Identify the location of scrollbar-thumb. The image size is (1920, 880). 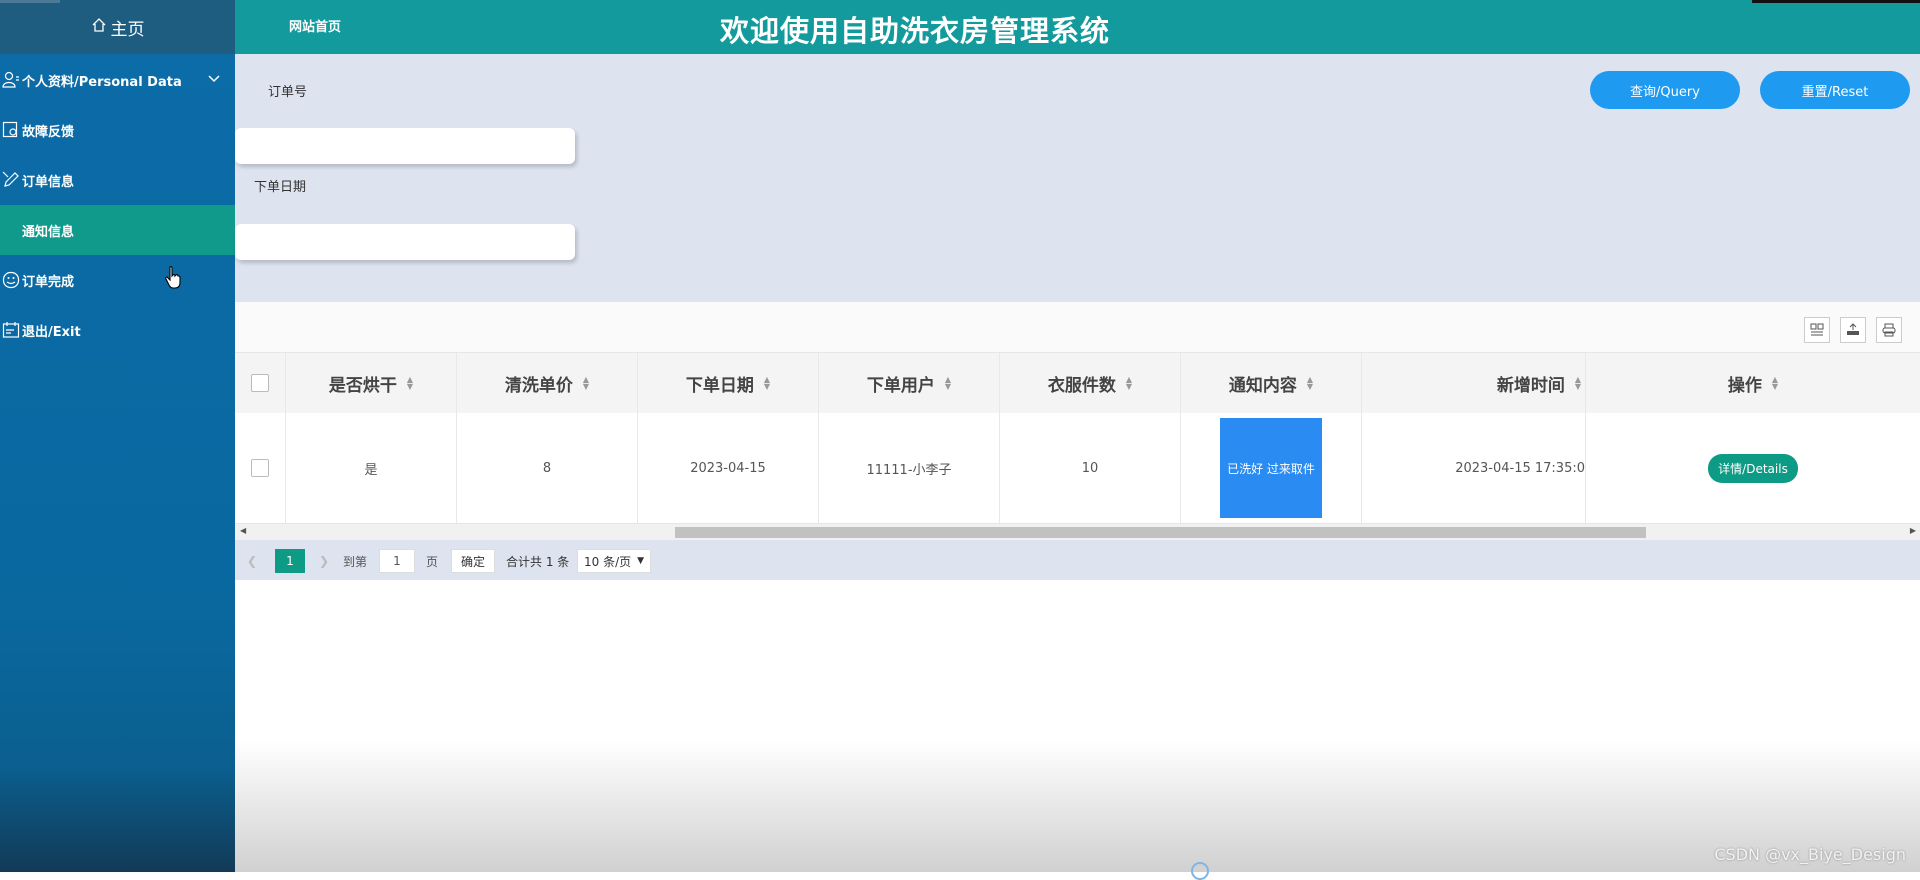
(1160, 532).